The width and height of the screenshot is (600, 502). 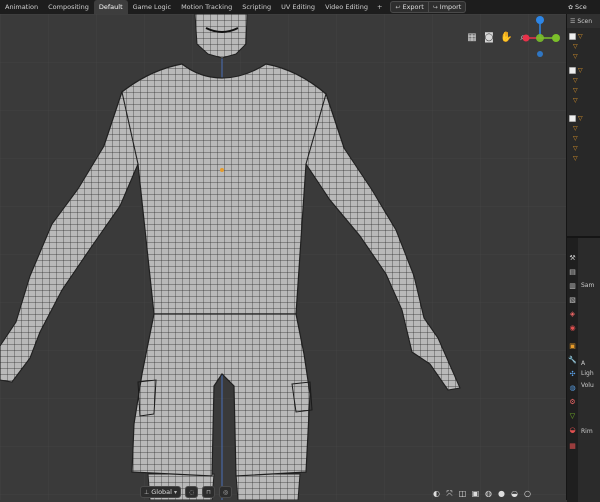 I want to click on tab-default: Default, so click(x=110, y=7).